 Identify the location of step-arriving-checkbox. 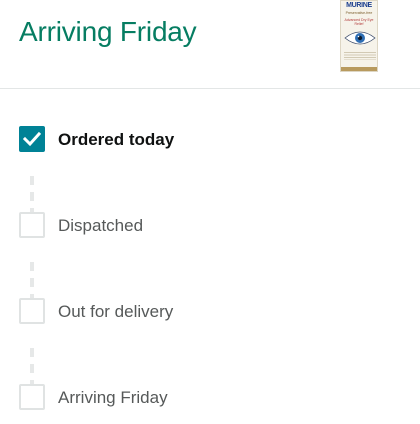
(32, 397).